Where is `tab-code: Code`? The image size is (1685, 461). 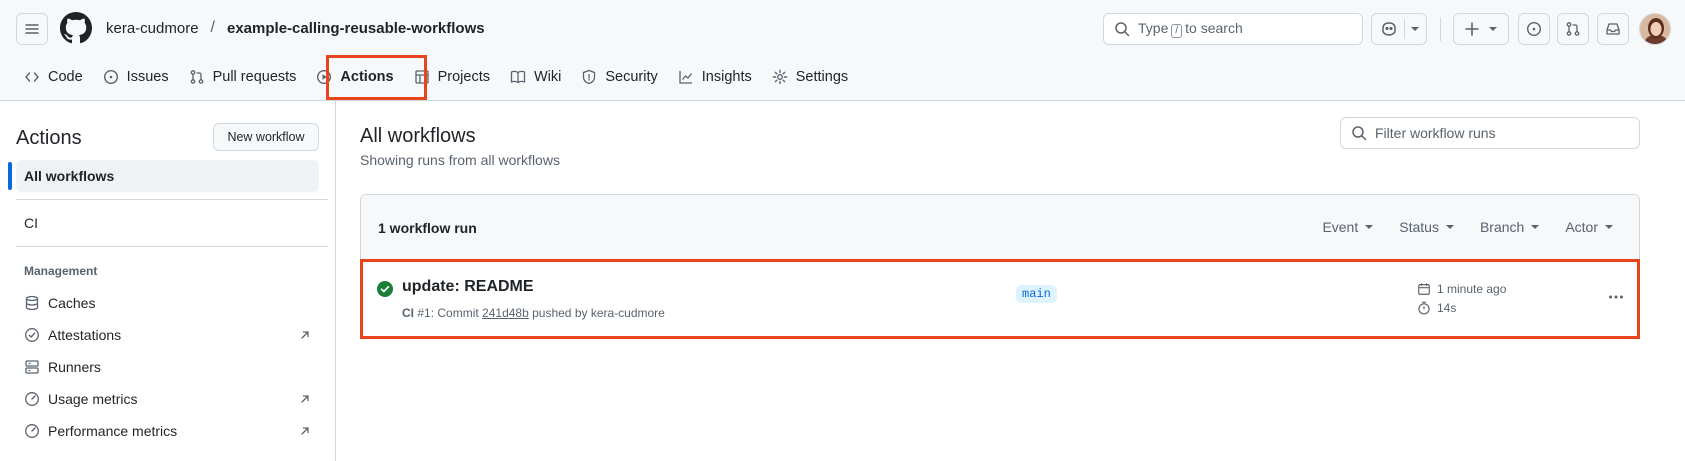 tab-code: Code is located at coordinates (53, 77).